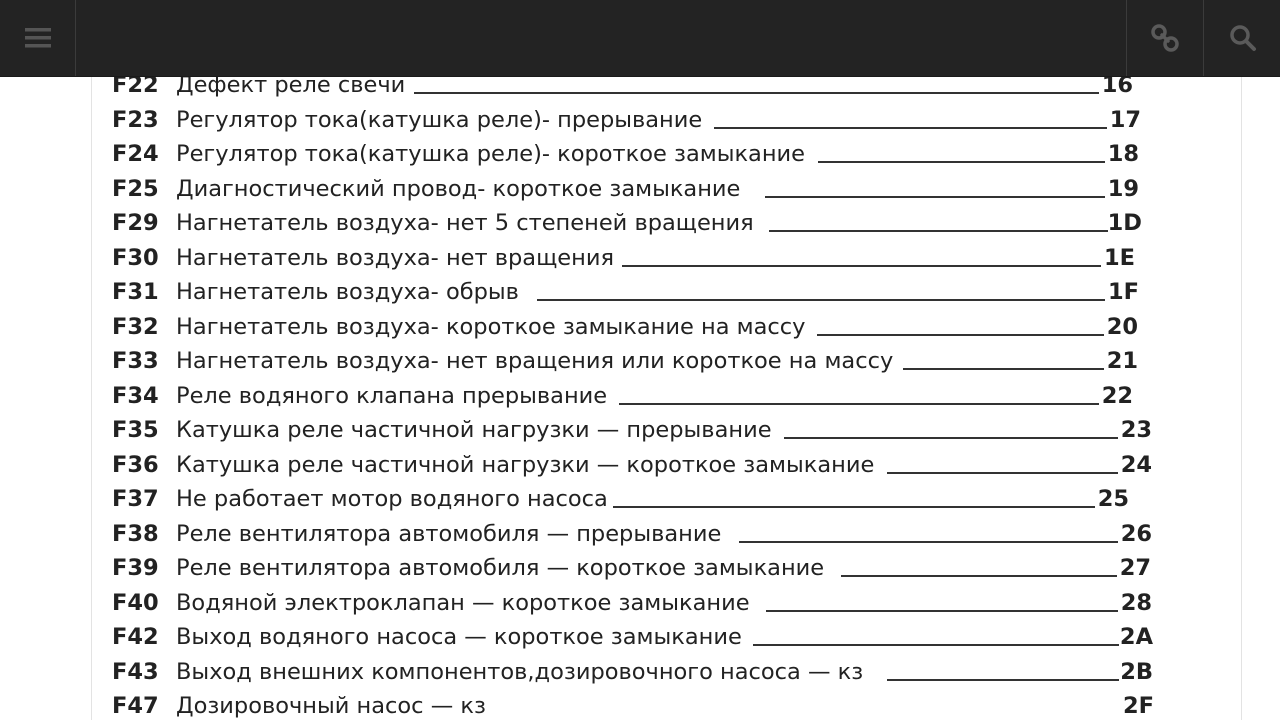 This screenshot has width=1280, height=720. What do you see at coordinates (291, 87) in the screenshot?
I see `error-description: Дефект реле свечи` at bounding box center [291, 87].